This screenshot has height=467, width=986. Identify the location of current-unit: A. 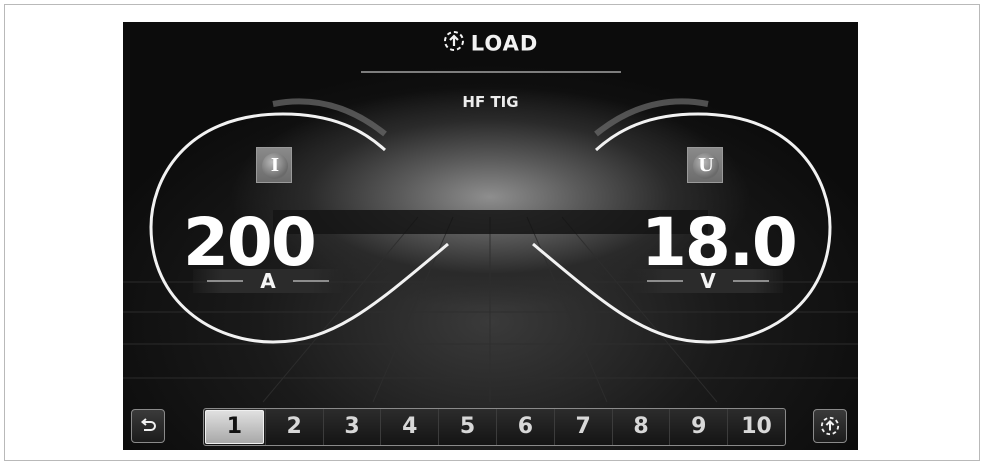
(268, 281).